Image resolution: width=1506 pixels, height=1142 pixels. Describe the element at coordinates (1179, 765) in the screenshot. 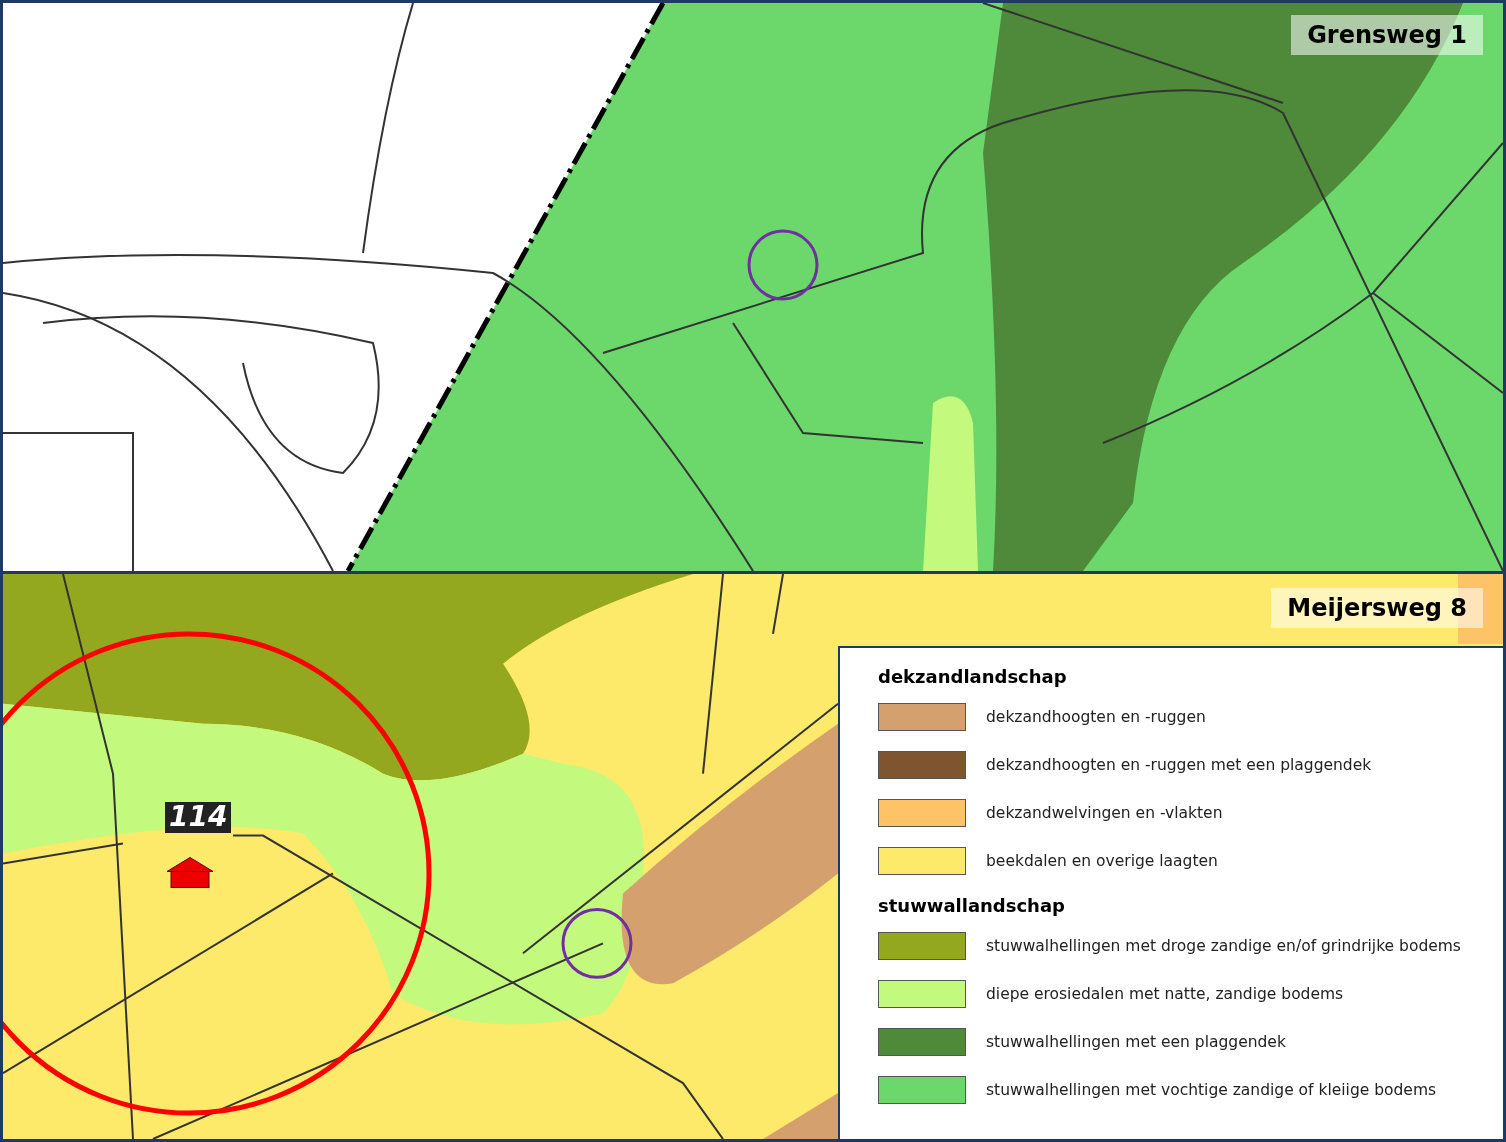

I see `legend-label: dekzandhoogten en -ruggen met een plaggendek` at that location.